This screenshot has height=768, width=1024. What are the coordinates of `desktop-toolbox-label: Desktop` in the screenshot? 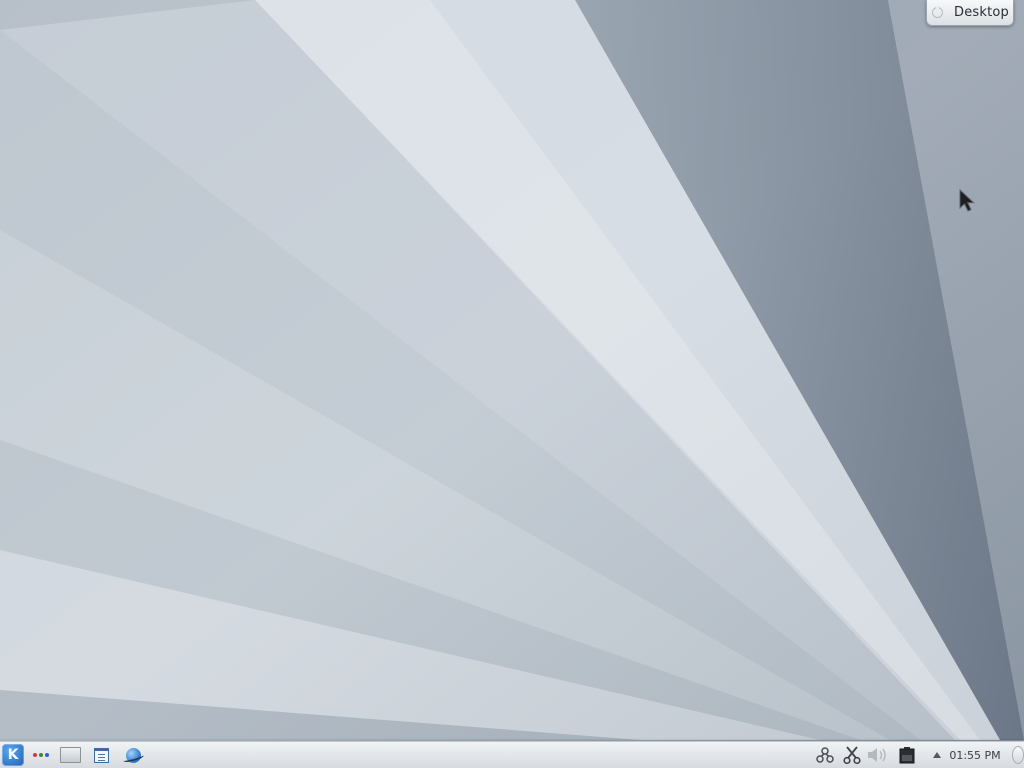 It's located at (982, 12).